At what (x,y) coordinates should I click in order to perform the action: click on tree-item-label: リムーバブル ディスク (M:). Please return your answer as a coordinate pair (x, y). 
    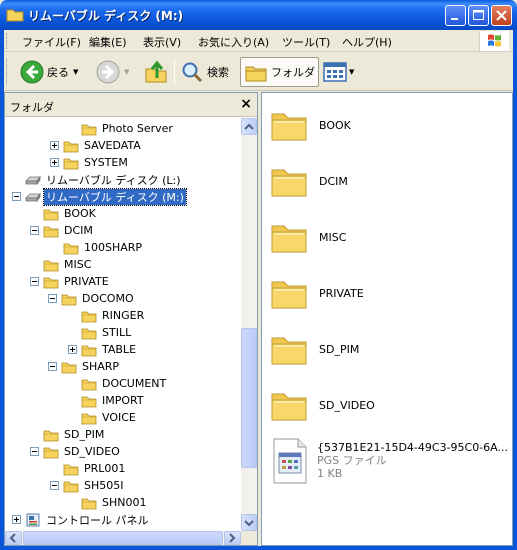
    Looking at the image, I should click on (115, 196).